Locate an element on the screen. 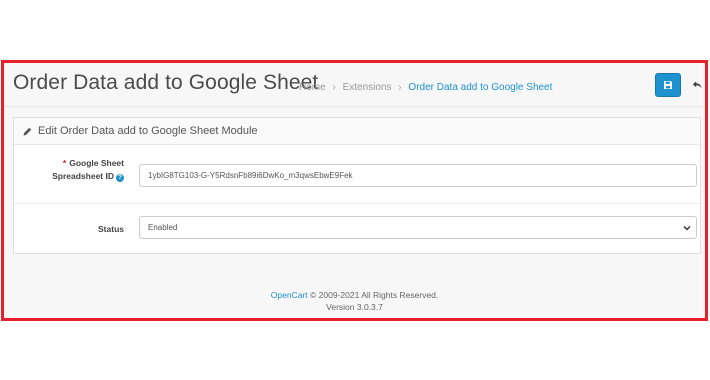 The image size is (710, 380). back-button is located at coordinates (696, 85).